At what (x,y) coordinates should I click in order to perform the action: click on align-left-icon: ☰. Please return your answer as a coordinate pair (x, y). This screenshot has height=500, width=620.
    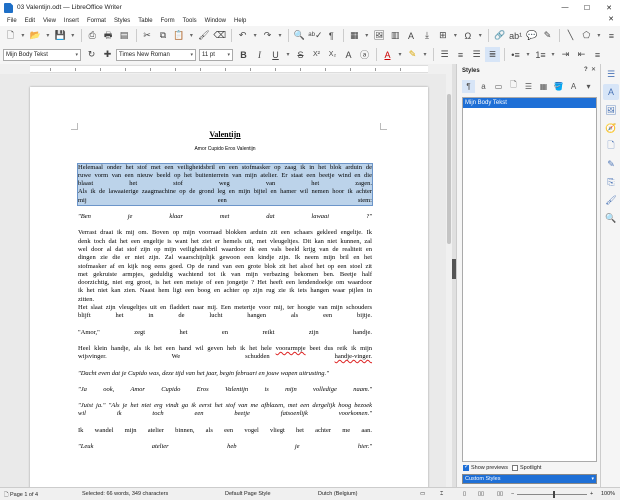
    Looking at the image, I should click on (444, 54).